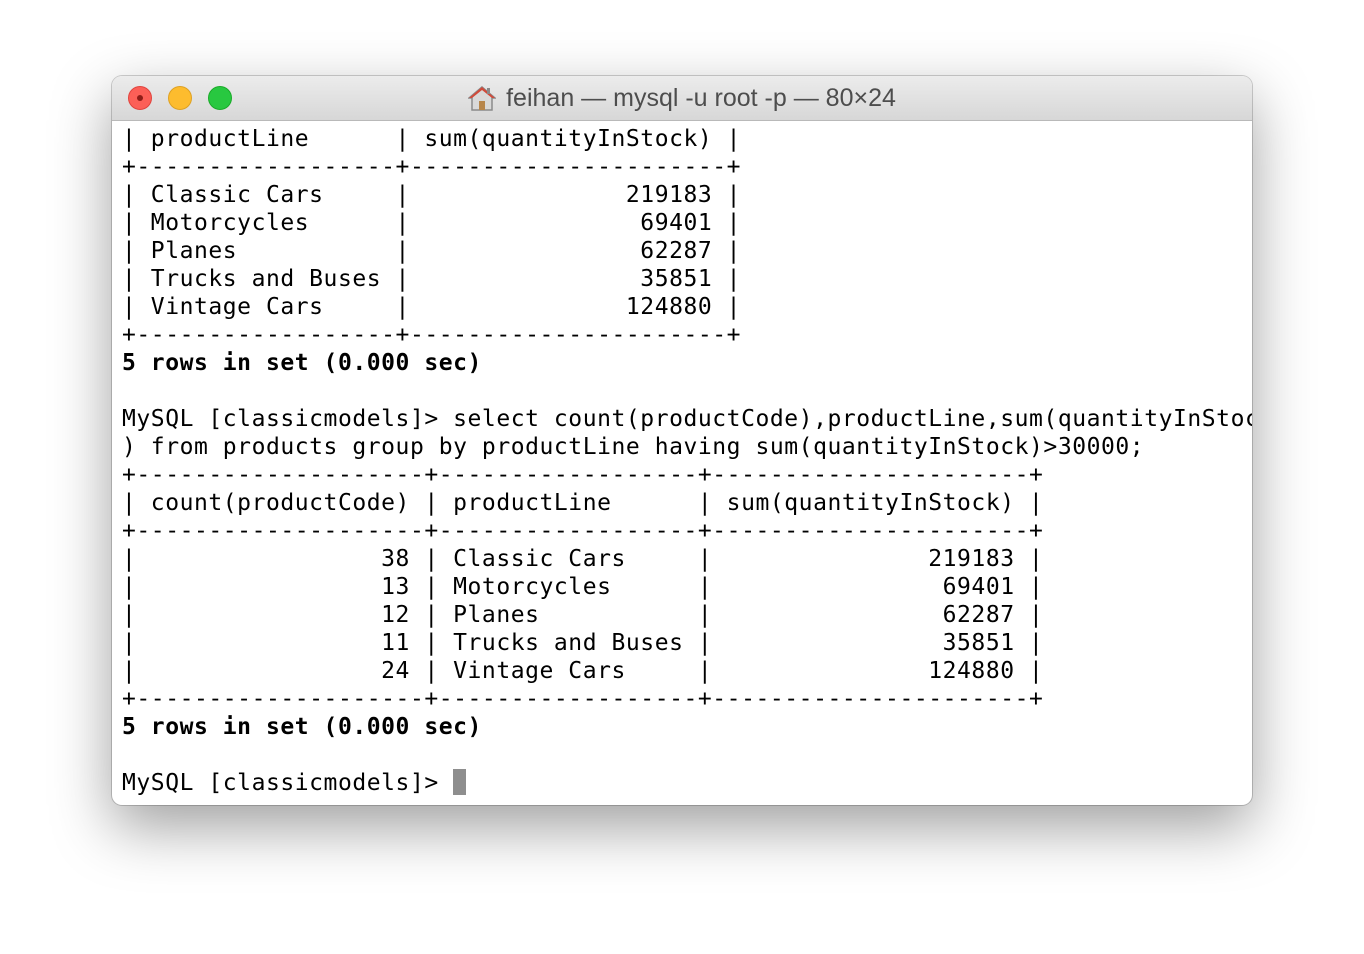 This screenshot has height=954, width=1364. Describe the element at coordinates (583, 671) in the screenshot. I see `terminal-line: | 24 | Vintage Cars | 124880 |` at that location.